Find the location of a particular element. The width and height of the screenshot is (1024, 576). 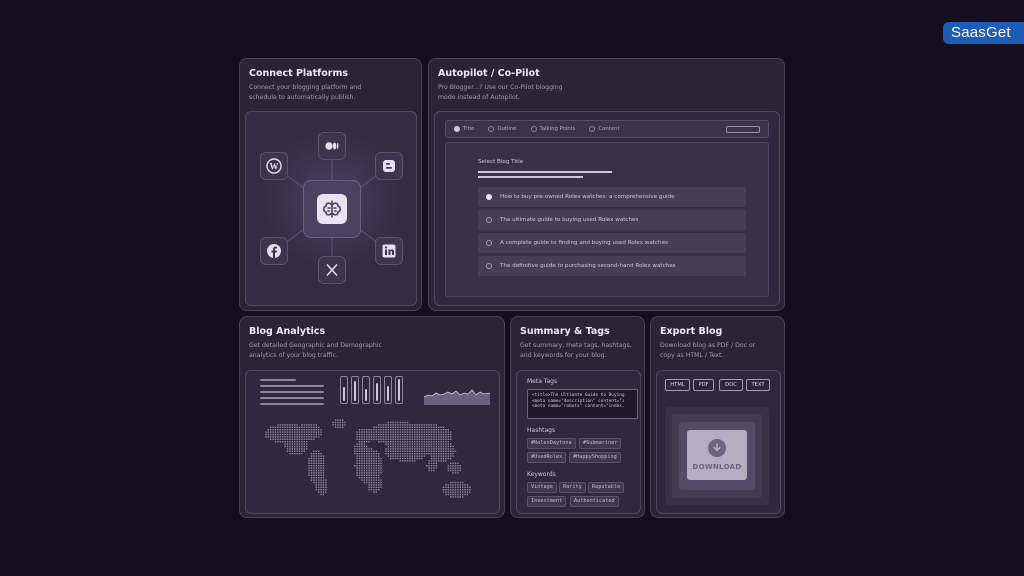

format-text-button: TEXT is located at coordinates (758, 385).